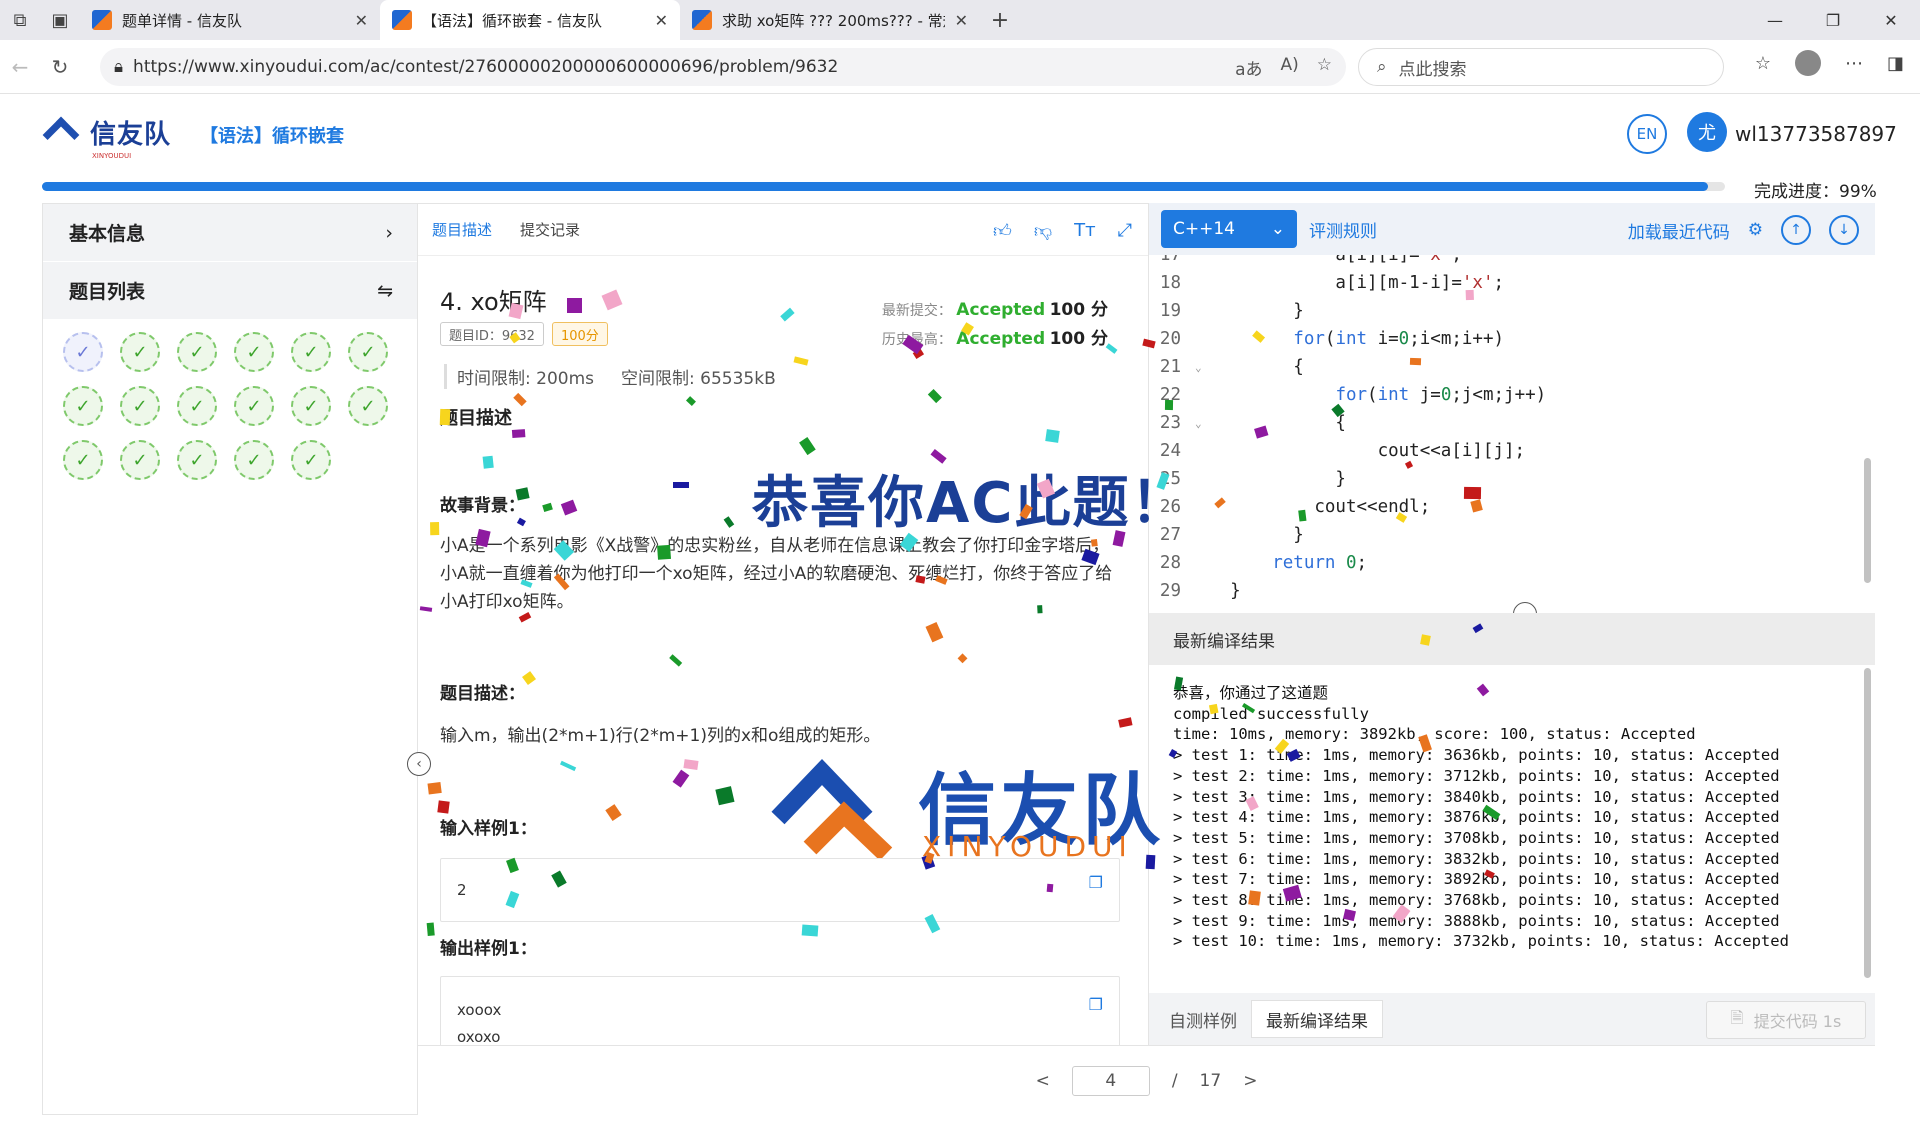 The image size is (1920, 1140). I want to click on tab-actions-icon: ▣, so click(60, 20).